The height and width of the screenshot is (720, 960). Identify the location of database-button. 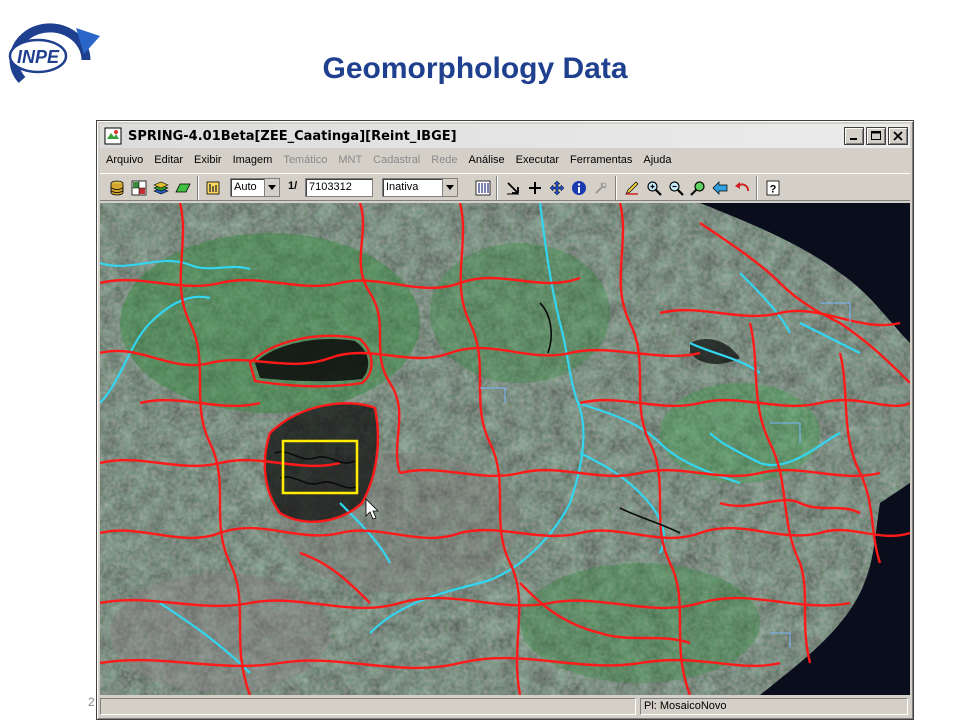
(116, 187).